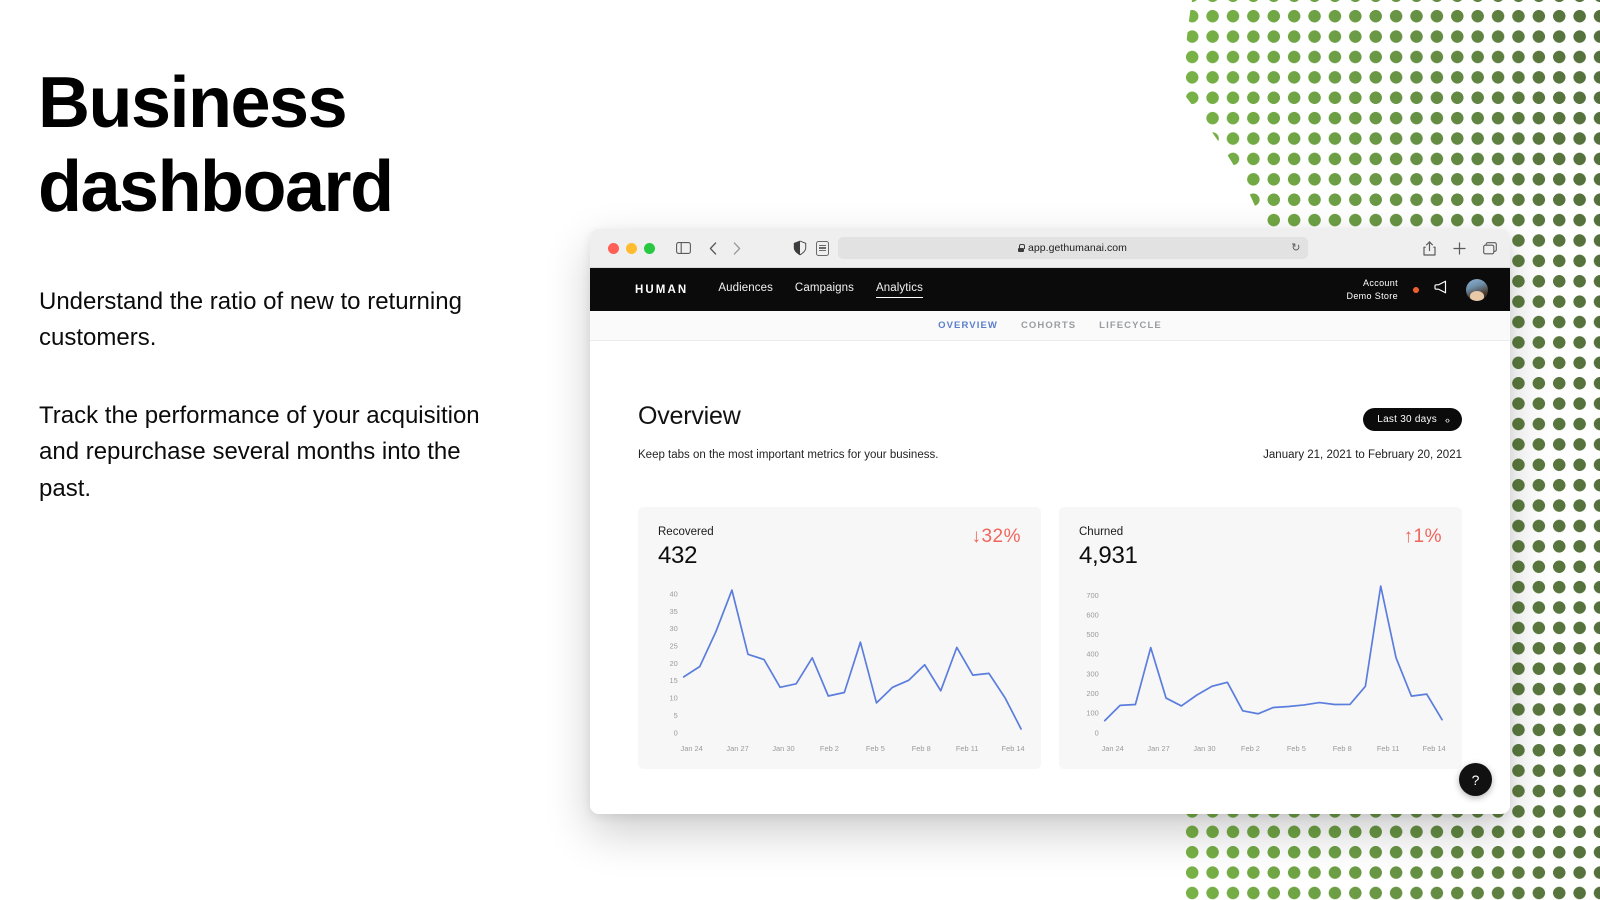  I want to click on card-header-left: Churned 4,931, so click(1108, 548).